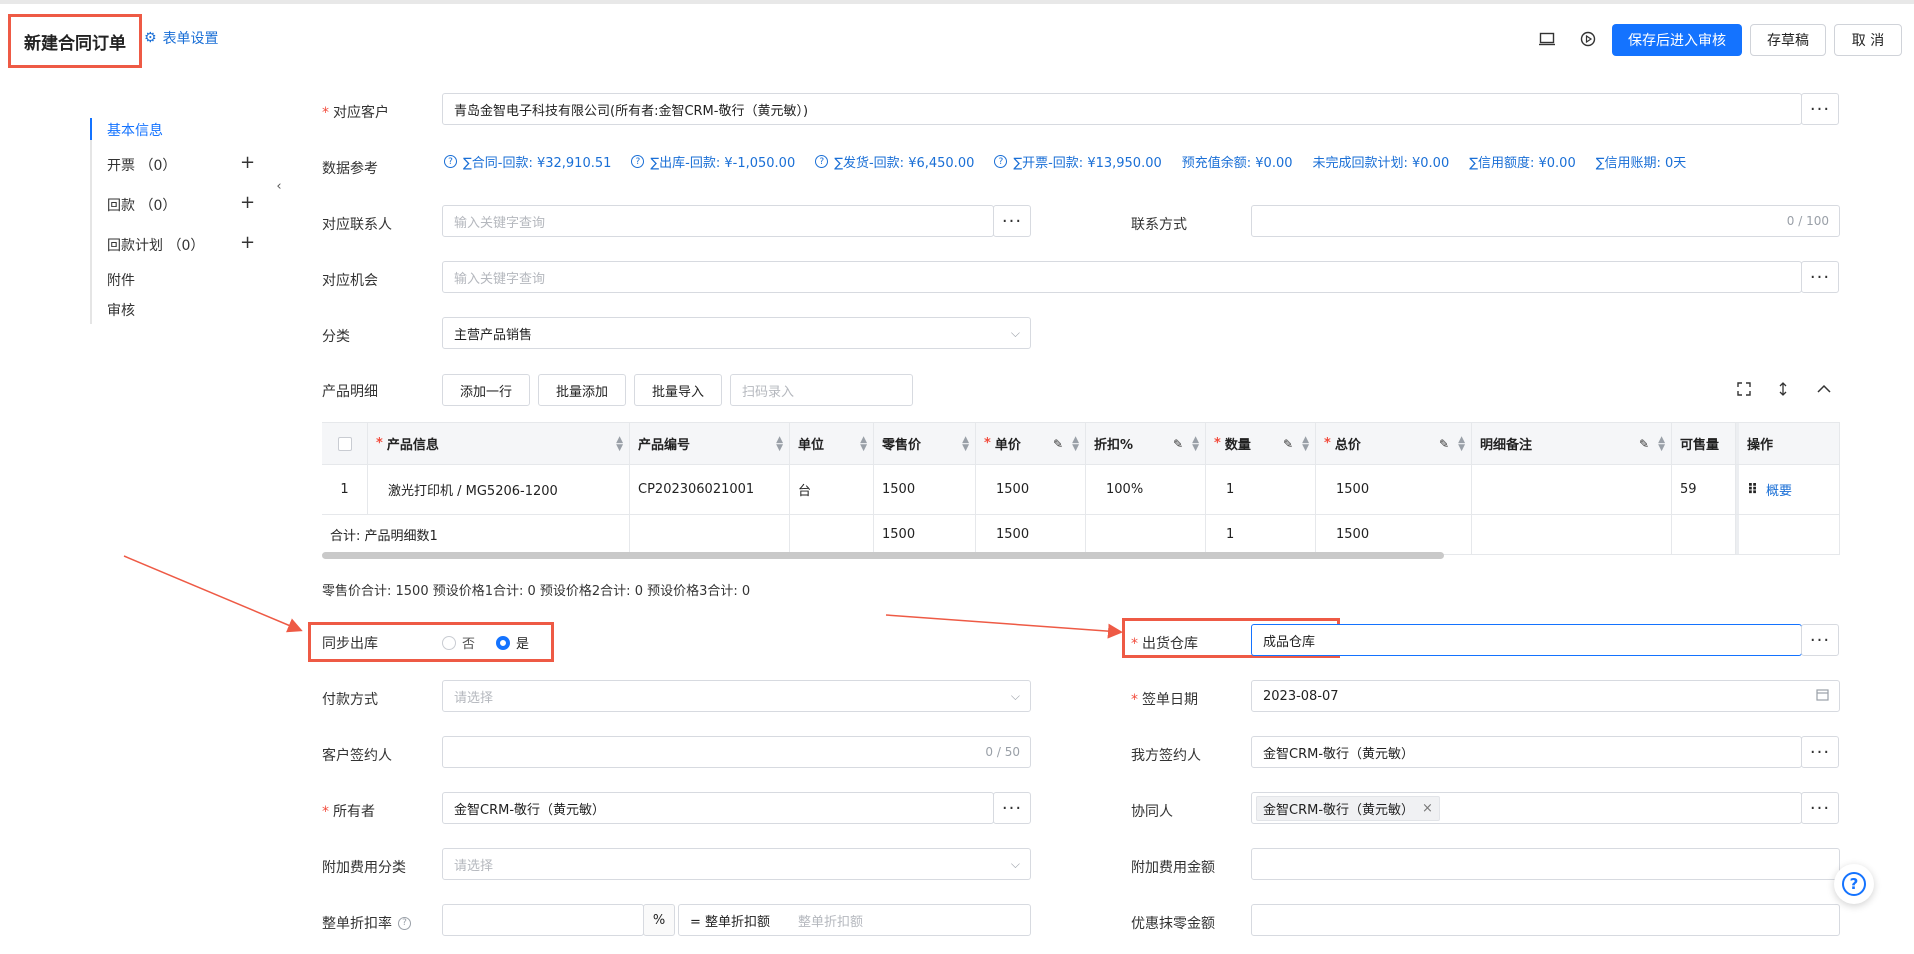 This screenshot has height=954, width=1914. What do you see at coordinates (718, 808) in the screenshot?
I see `owner-input: 金智CRM-敬行（黄元敏）` at bounding box center [718, 808].